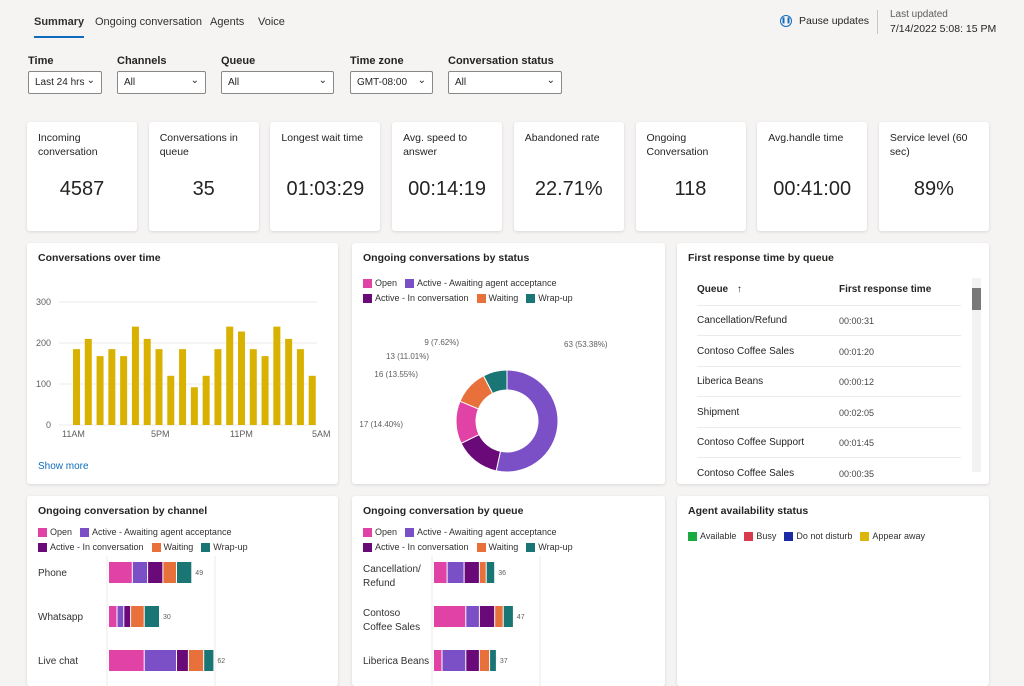  I want to click on scrollbar-thumb, so click(976, 299).